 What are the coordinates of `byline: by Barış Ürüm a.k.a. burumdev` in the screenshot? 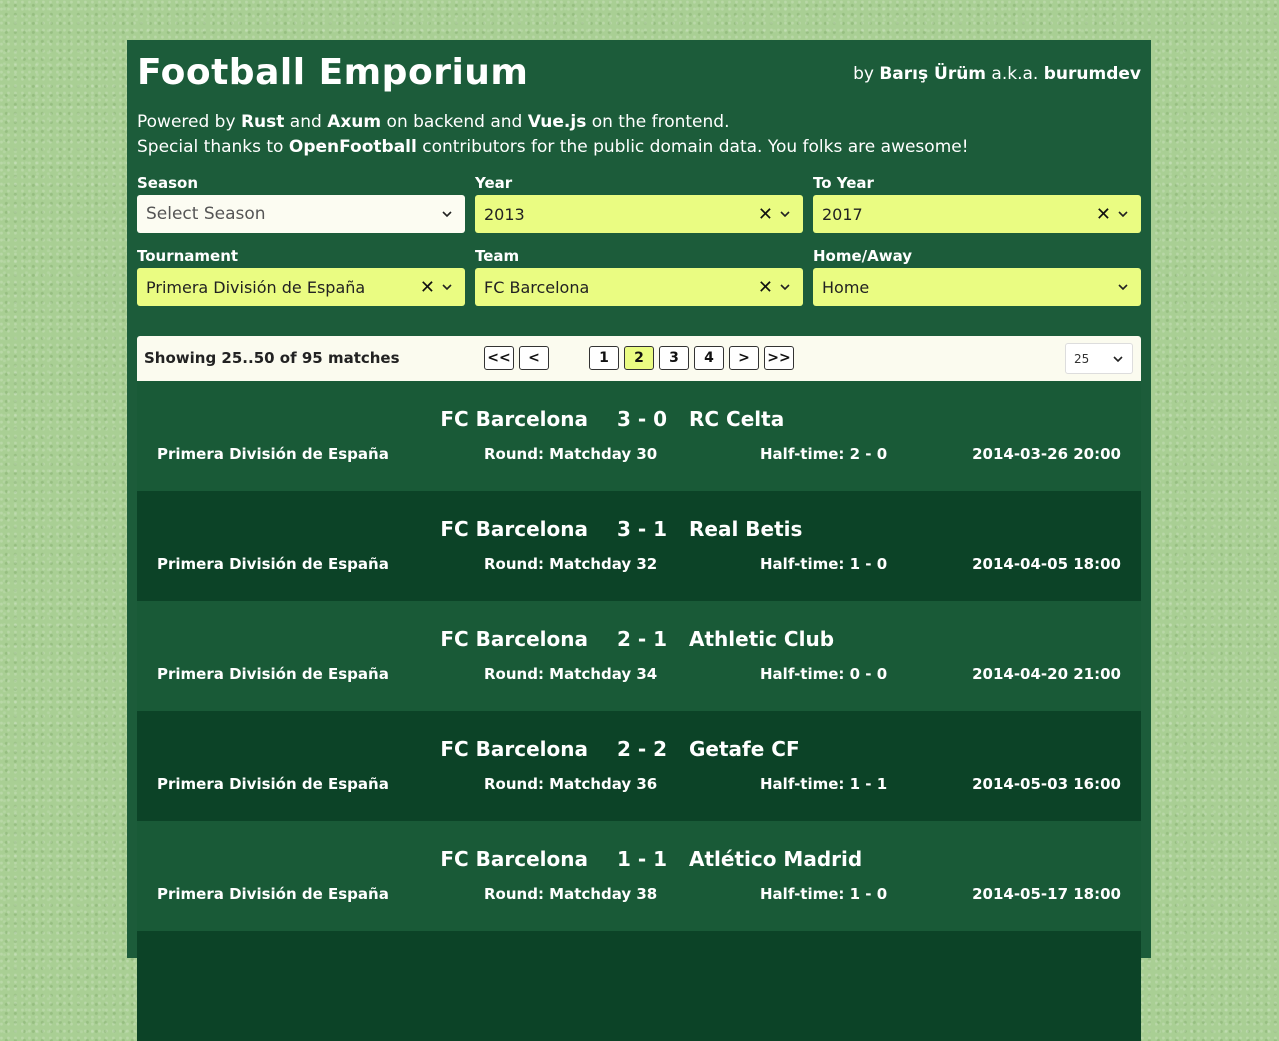 It's located at (997, 74).